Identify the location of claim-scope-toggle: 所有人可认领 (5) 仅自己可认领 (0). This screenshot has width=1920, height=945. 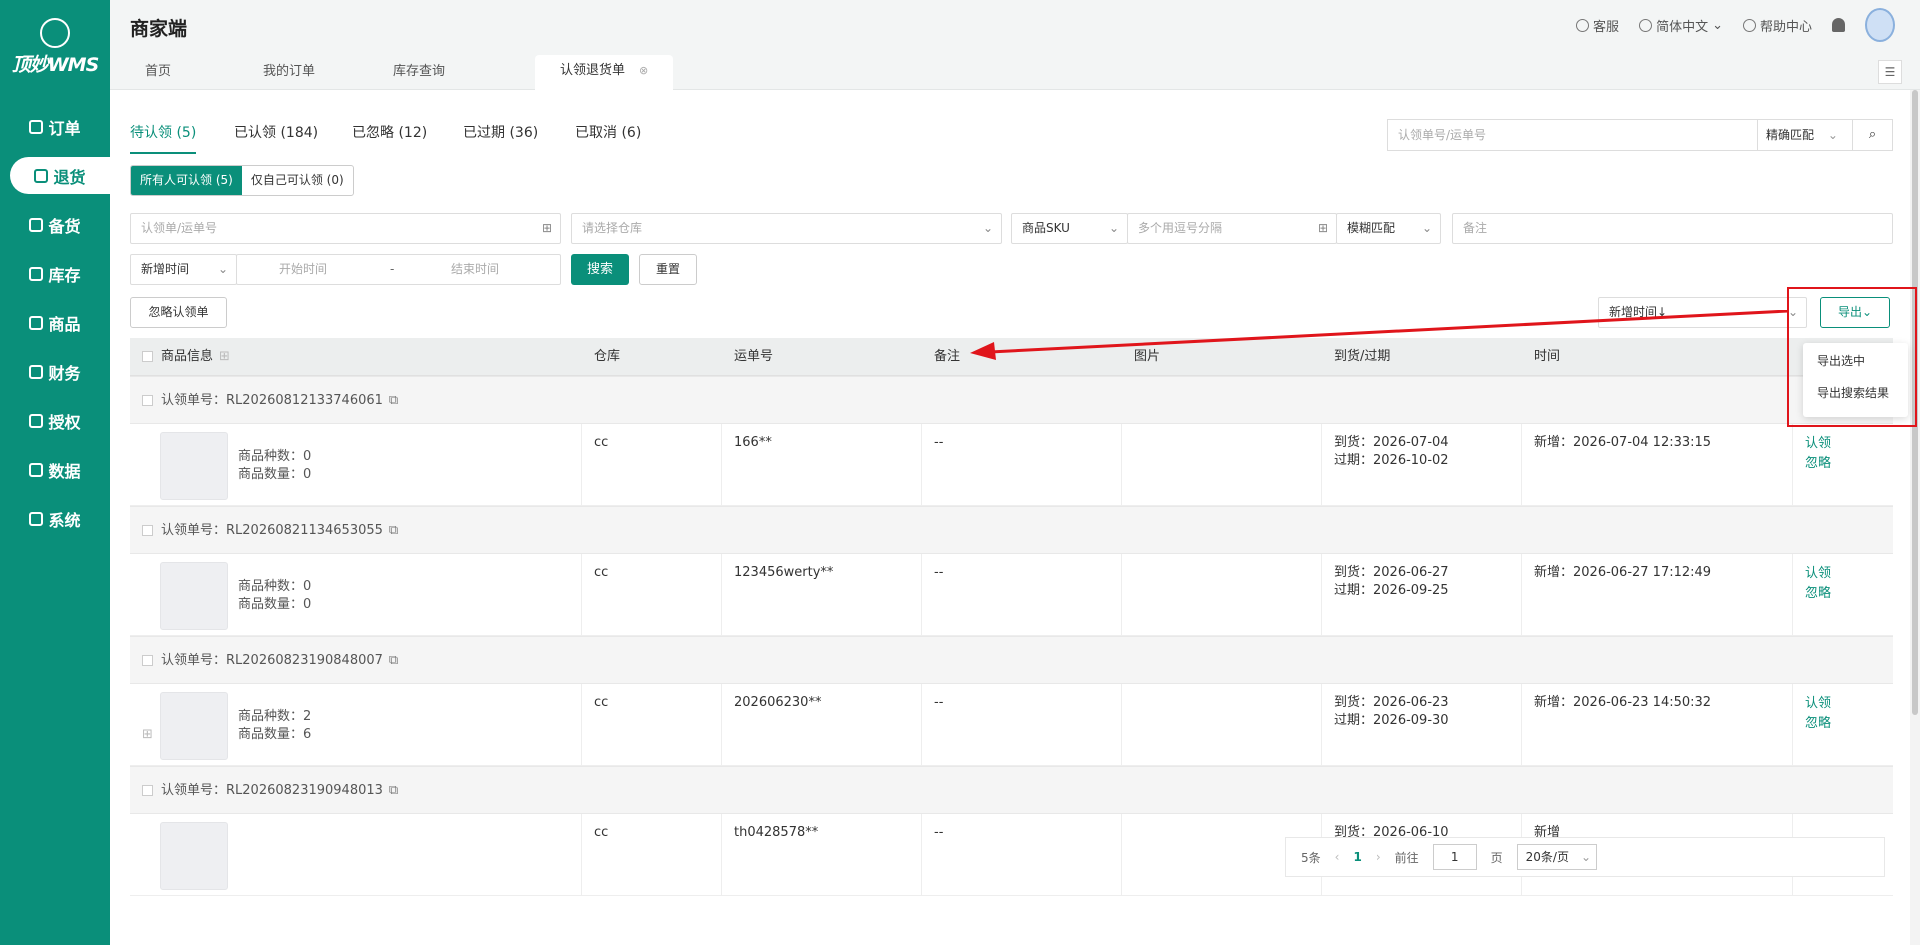
(242, 180).